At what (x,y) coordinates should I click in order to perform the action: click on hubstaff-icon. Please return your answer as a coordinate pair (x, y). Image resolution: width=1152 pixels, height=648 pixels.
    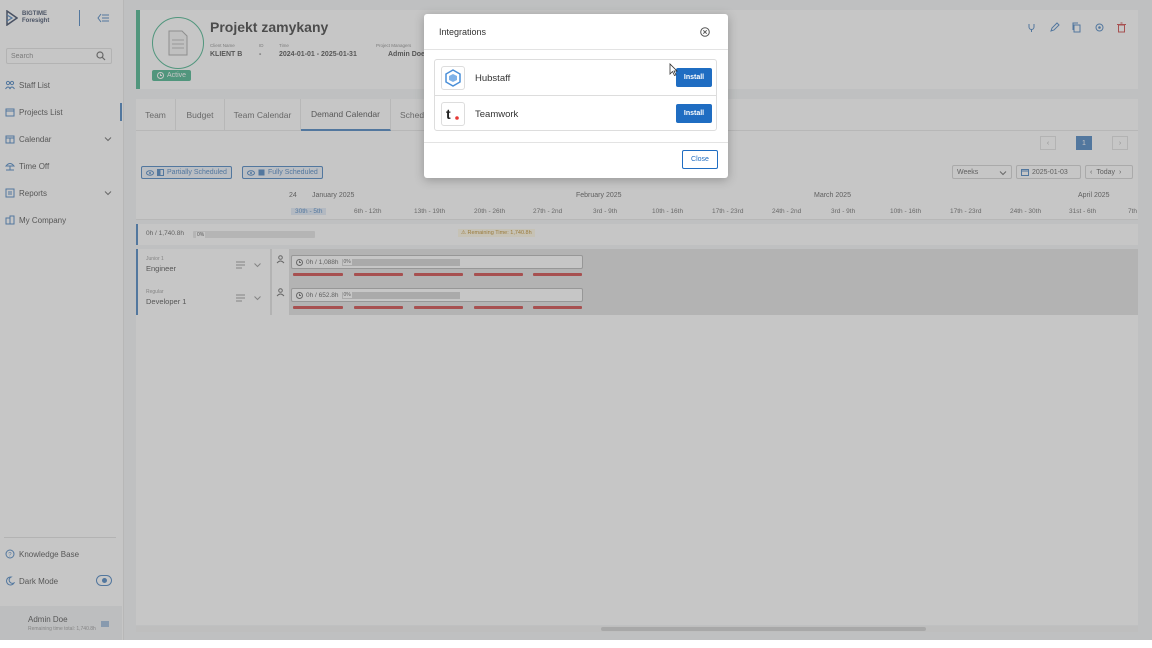
    Looking at the image, I should click on (453, 78).